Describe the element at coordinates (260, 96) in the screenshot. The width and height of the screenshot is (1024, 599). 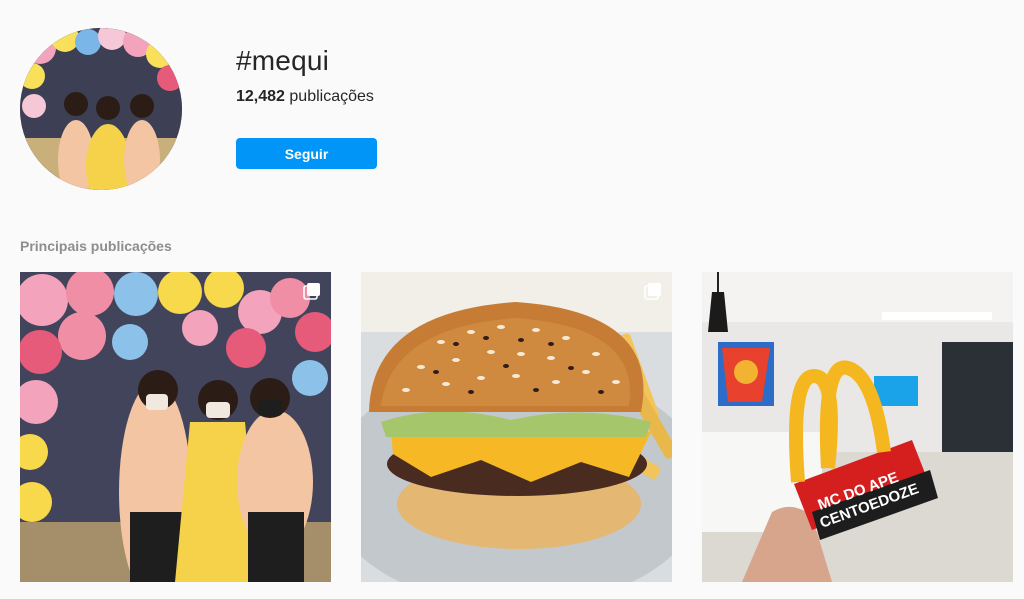
I see `post-count-number: 12,482` at that location.